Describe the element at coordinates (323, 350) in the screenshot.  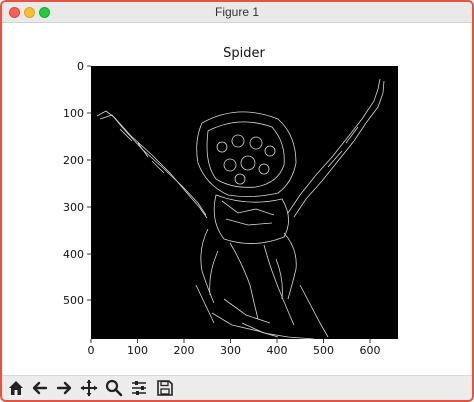
I see `x-tick-label: 500` at that location.